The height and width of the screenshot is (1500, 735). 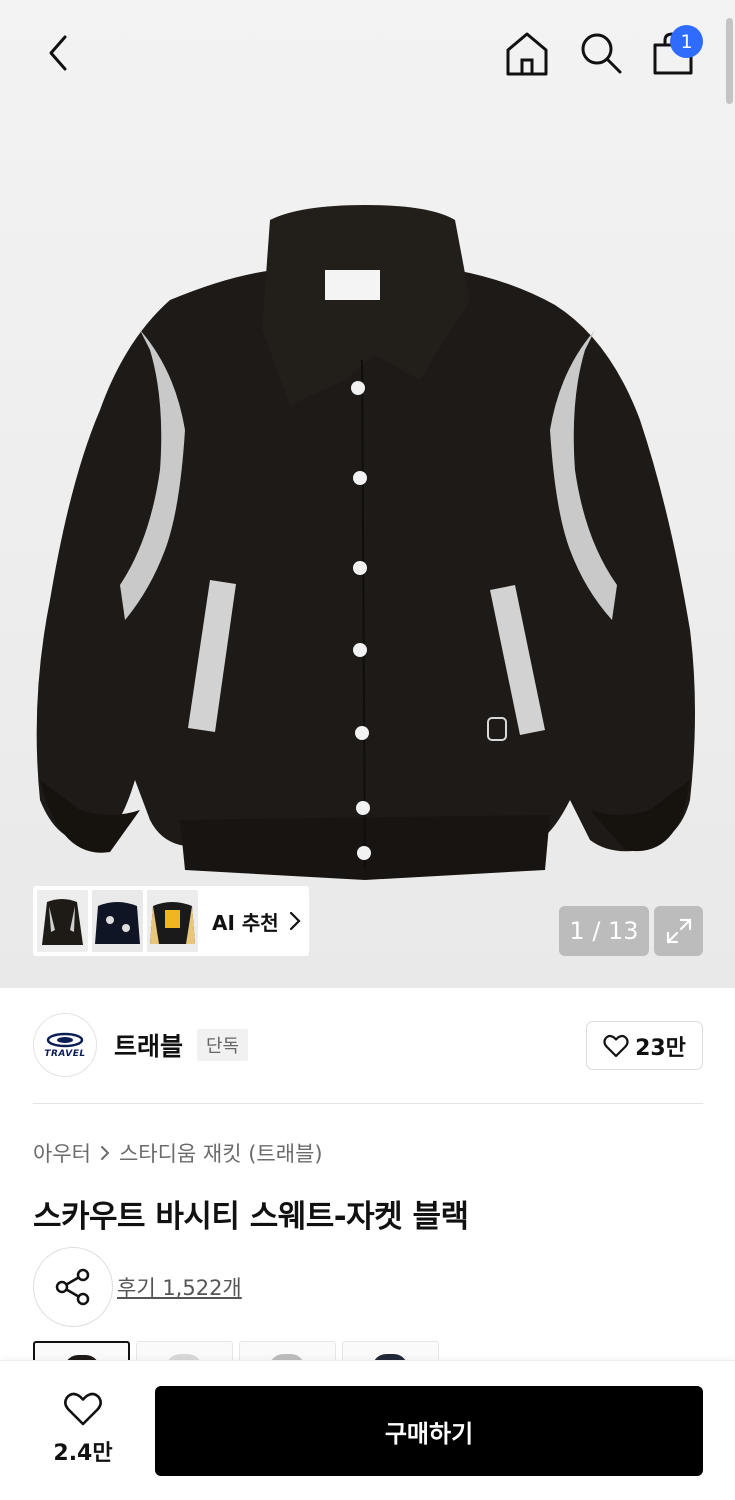 I want to click on brand-like-button: 23만, so click(x=644, y=1045).